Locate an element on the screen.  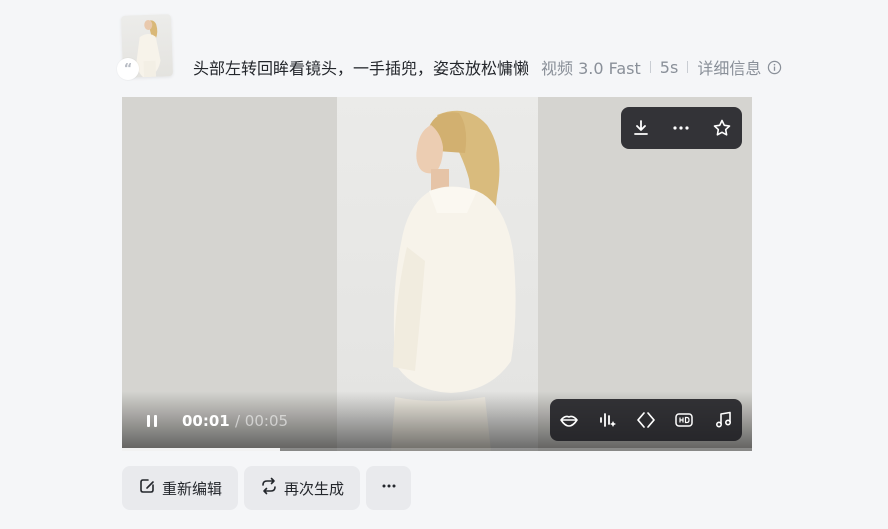
re-edit-button: 重新编辑 is located at coordinates (180, 488).